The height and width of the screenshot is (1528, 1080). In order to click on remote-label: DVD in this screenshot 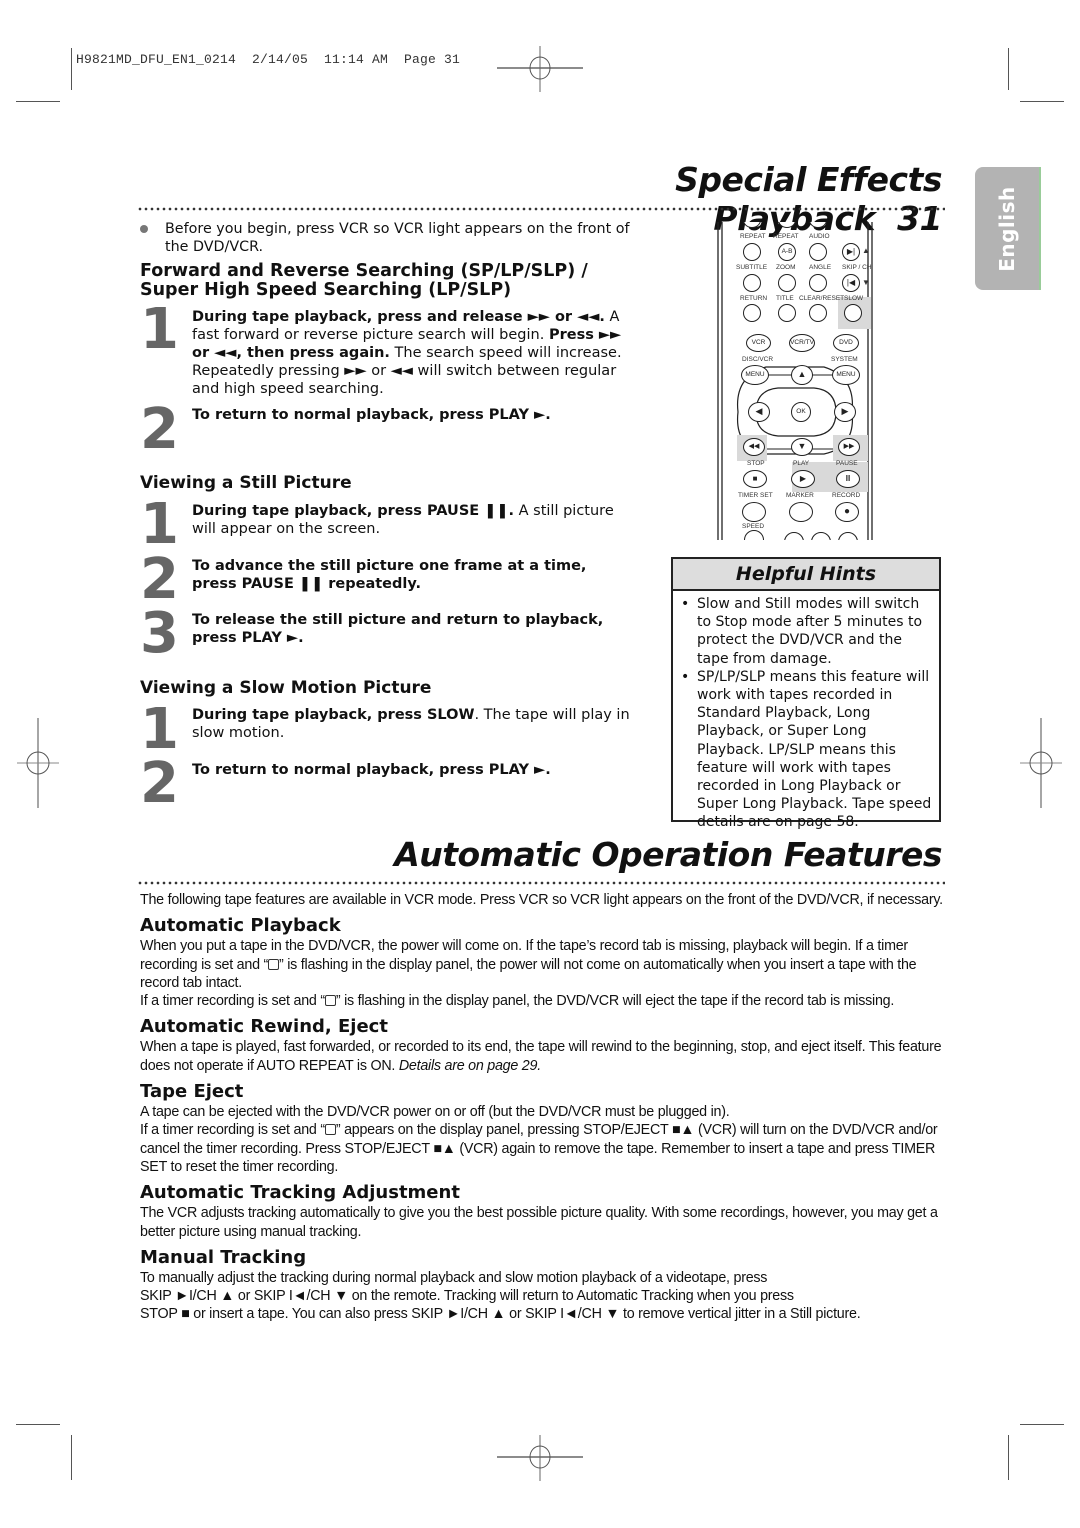, I will do `click(846, 342)`.